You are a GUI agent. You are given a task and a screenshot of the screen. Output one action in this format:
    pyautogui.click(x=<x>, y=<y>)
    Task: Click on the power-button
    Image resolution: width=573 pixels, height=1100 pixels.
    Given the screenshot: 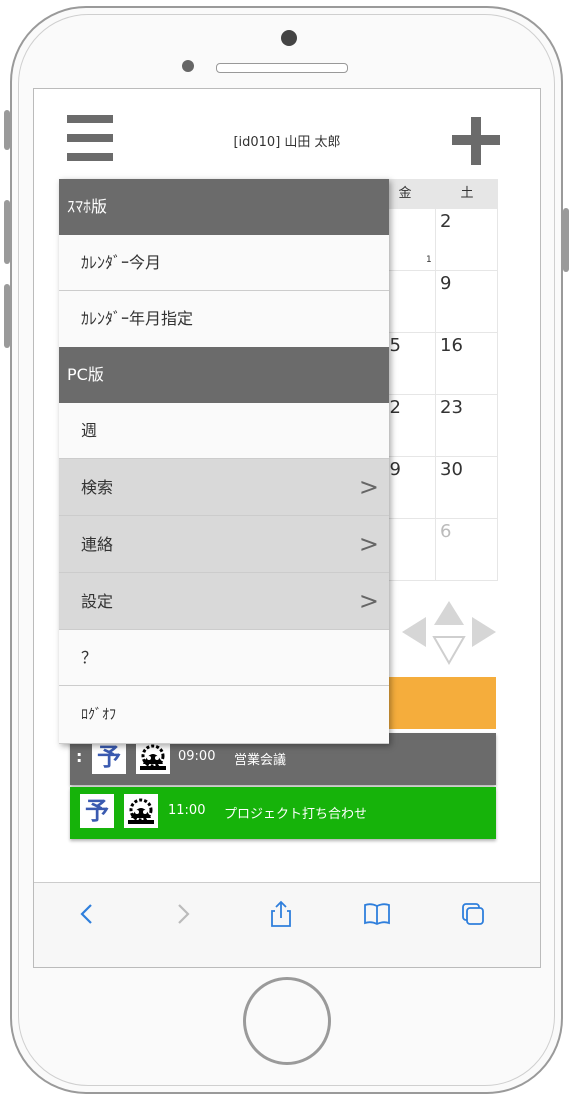 What is the action you would take?
    pyautogui.click(x=566, y=240)
    